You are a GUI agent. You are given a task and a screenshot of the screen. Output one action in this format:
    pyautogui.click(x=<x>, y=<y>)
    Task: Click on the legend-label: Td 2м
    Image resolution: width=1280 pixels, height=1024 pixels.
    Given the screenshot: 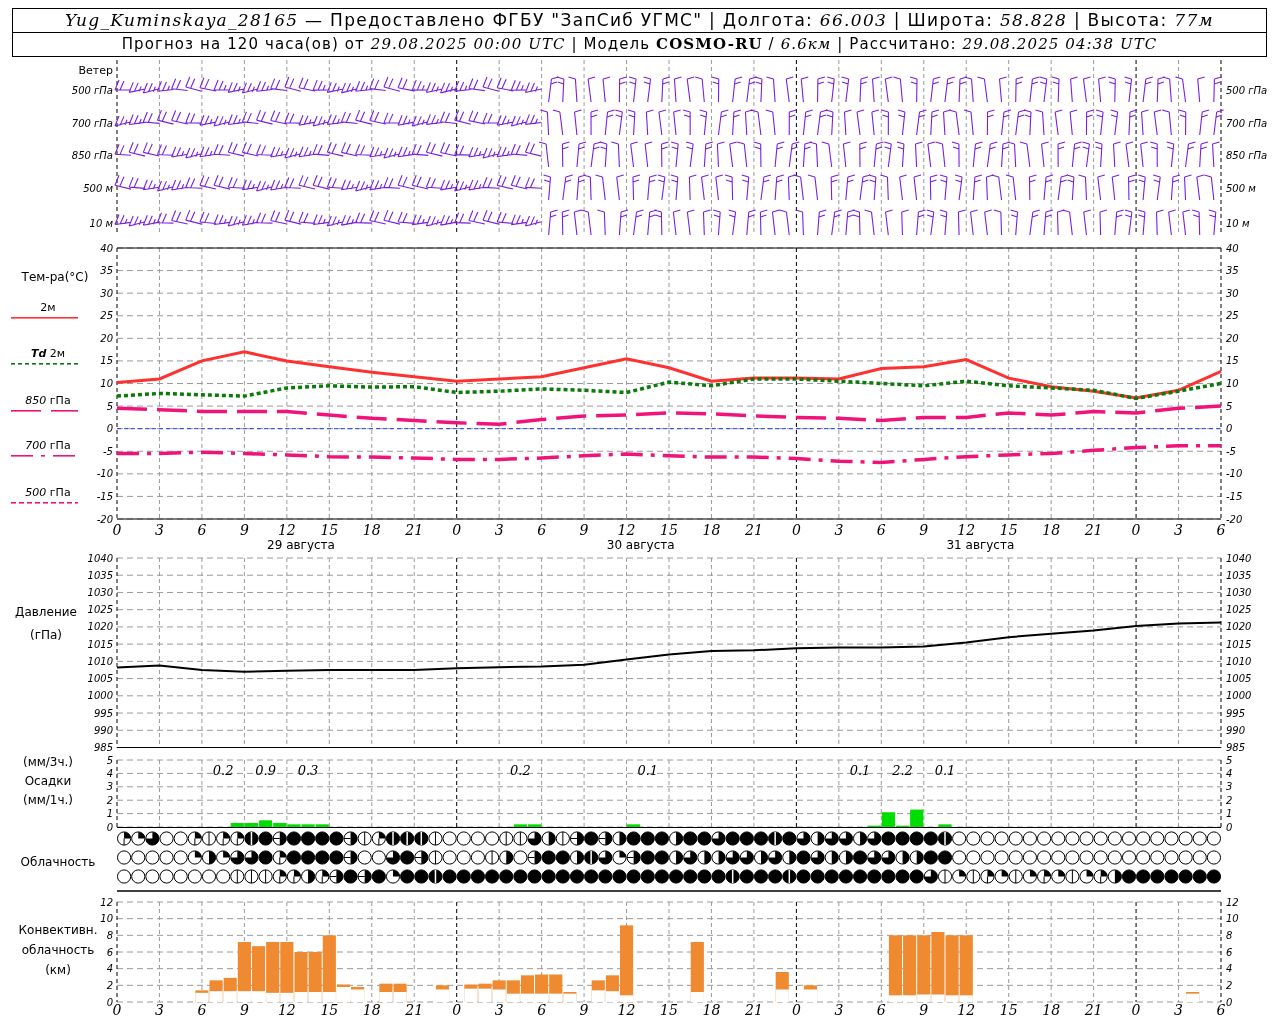 What is the action you would take?
    pyautogui.click(x=48, y=353)
    